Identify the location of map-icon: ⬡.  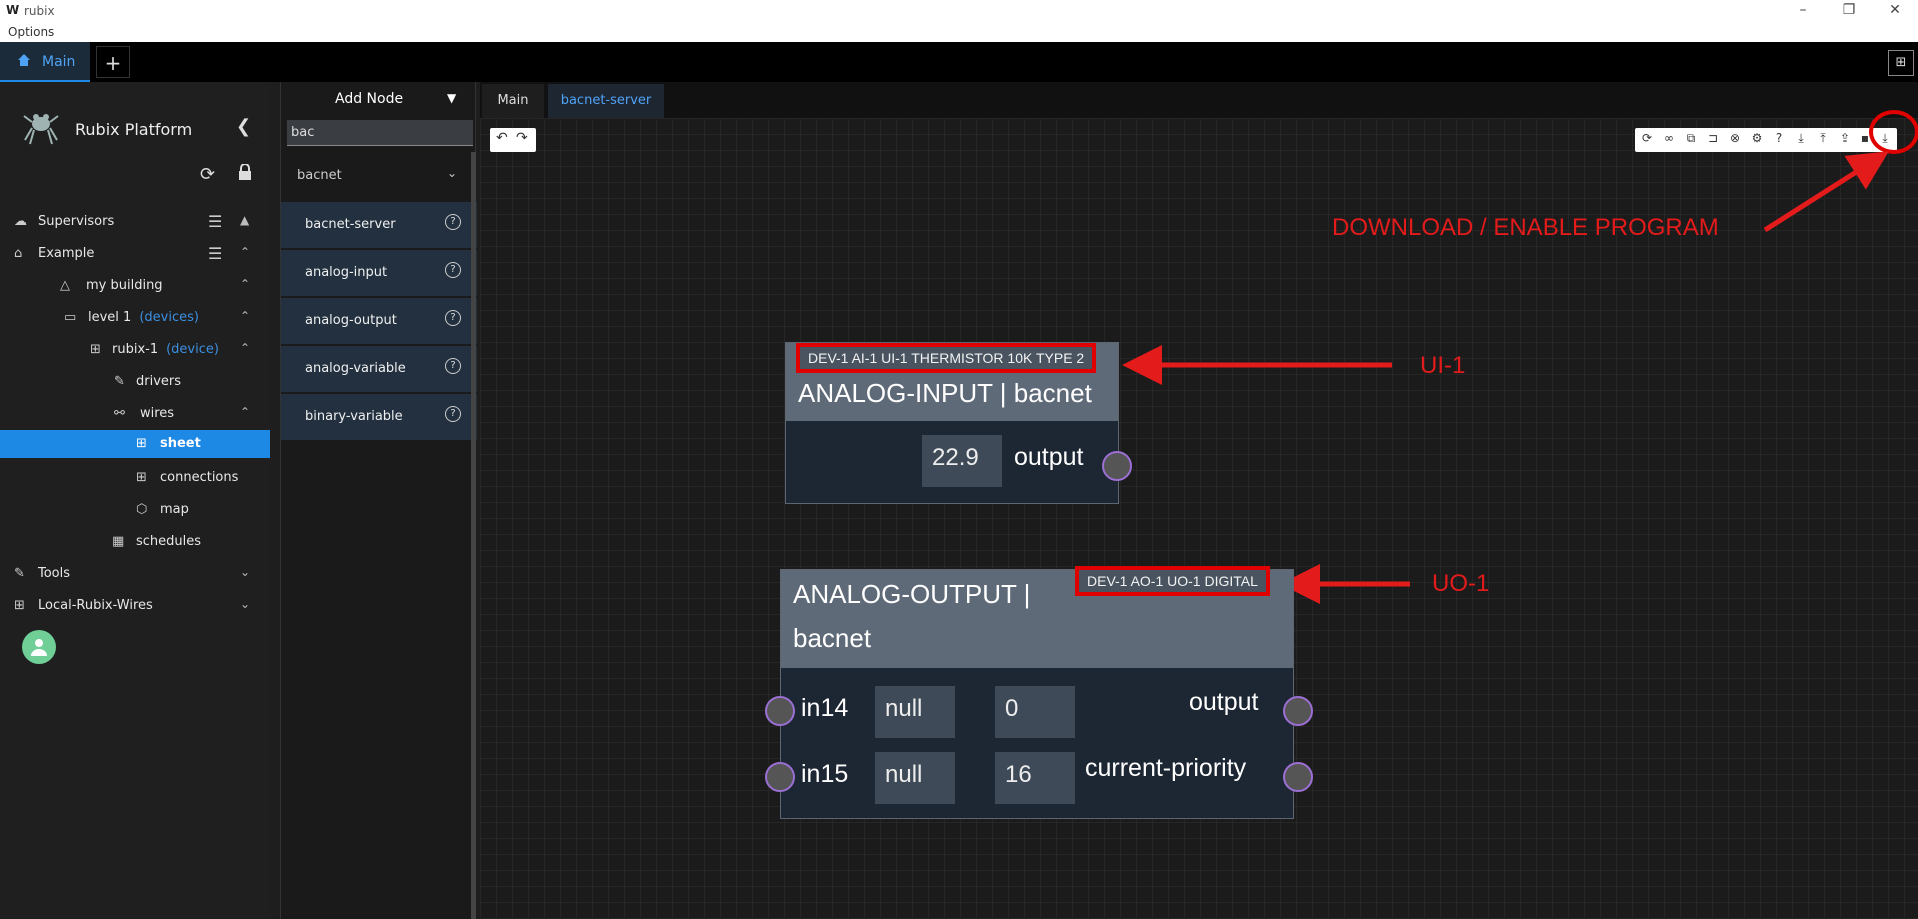
(142, 509).